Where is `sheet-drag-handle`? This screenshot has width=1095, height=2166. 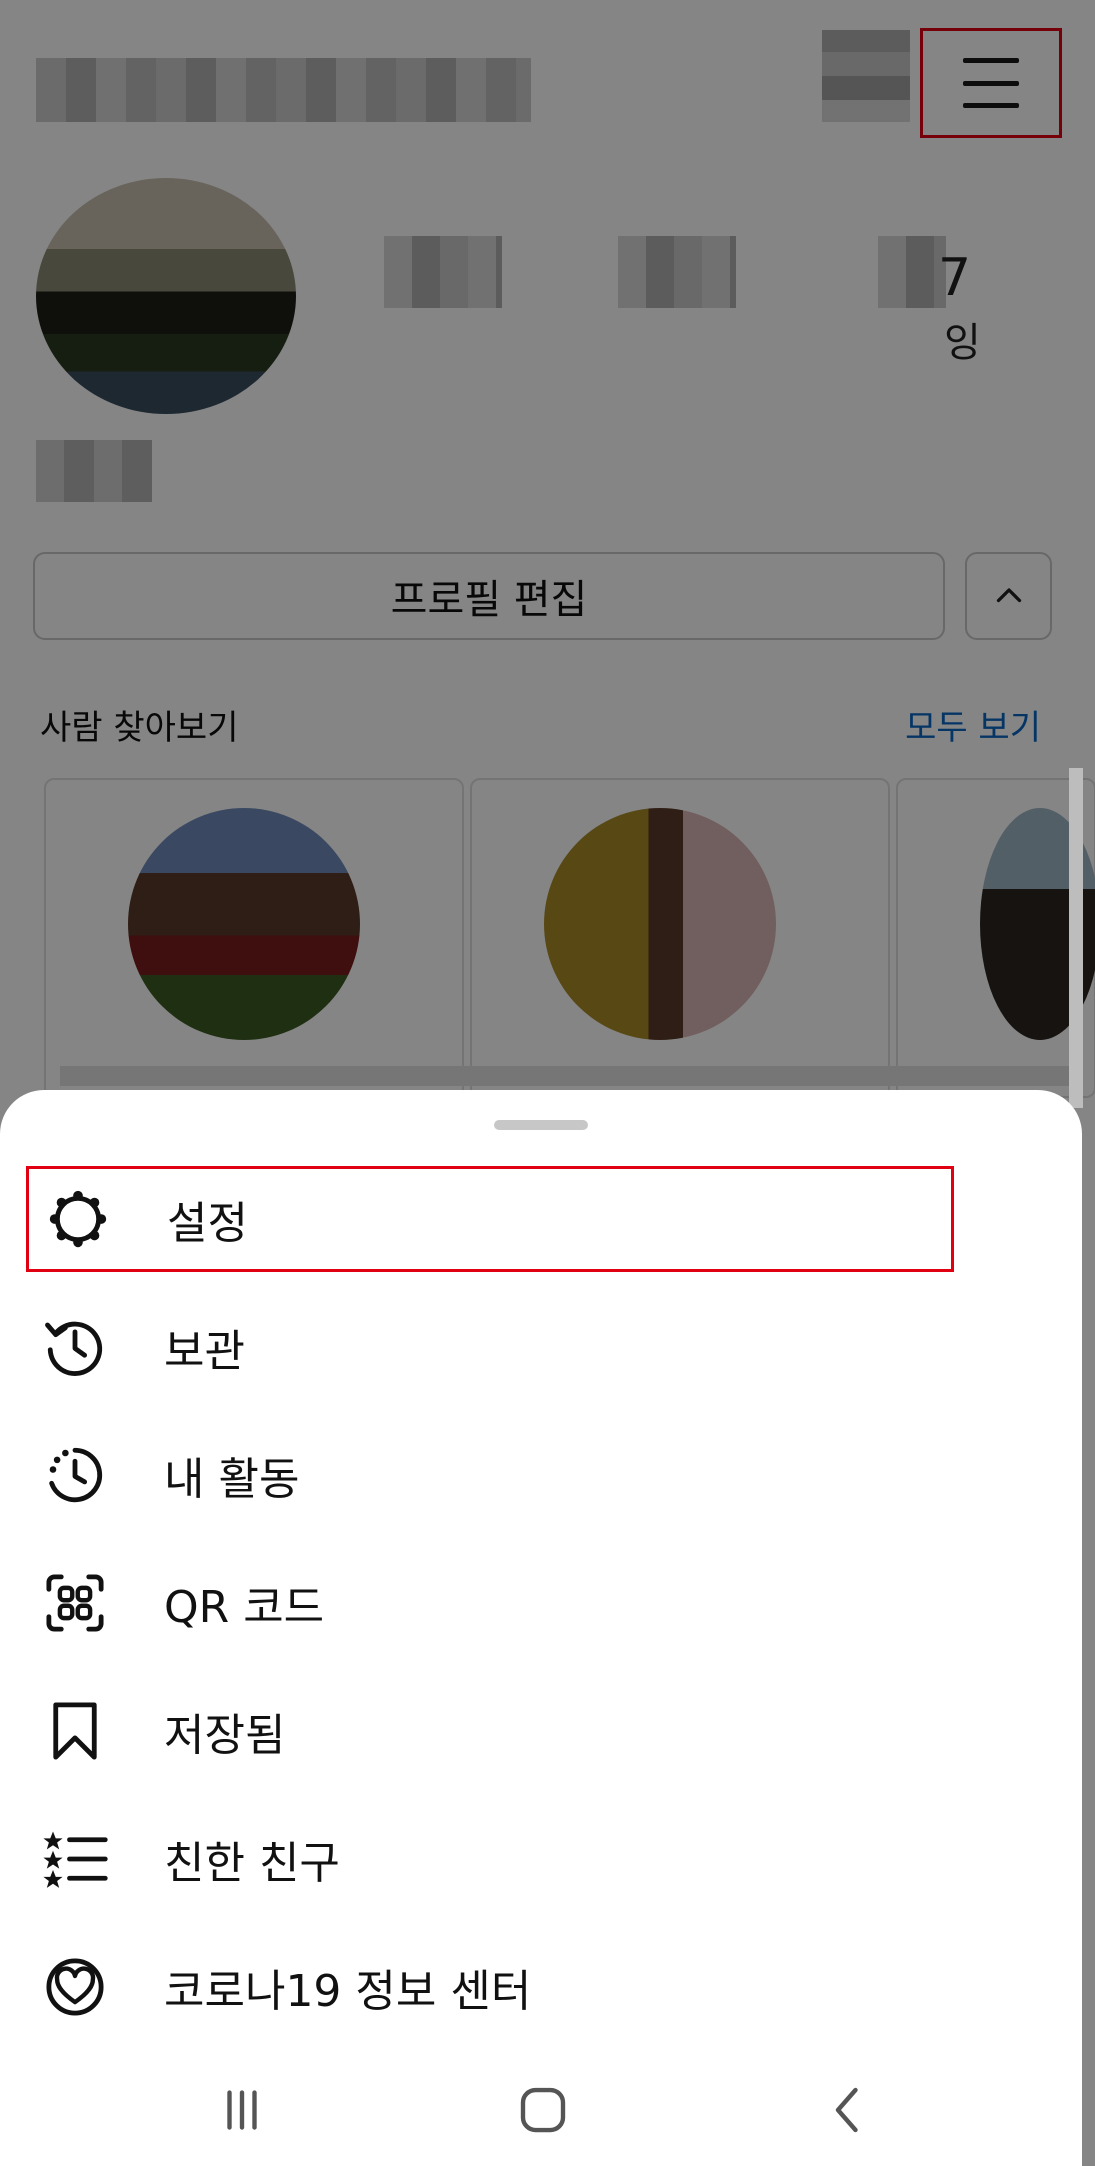 sheet-drag-handle is located at coordinates (541, 1125).